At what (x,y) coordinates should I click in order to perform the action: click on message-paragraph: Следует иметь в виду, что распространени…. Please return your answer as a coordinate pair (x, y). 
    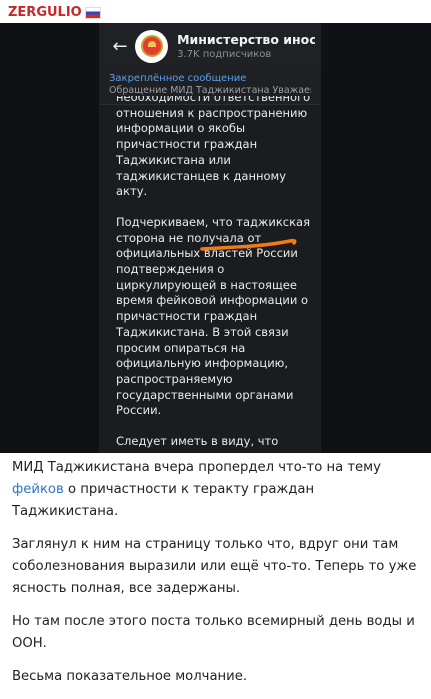
    Looking at the image, I should click on (197, 443).